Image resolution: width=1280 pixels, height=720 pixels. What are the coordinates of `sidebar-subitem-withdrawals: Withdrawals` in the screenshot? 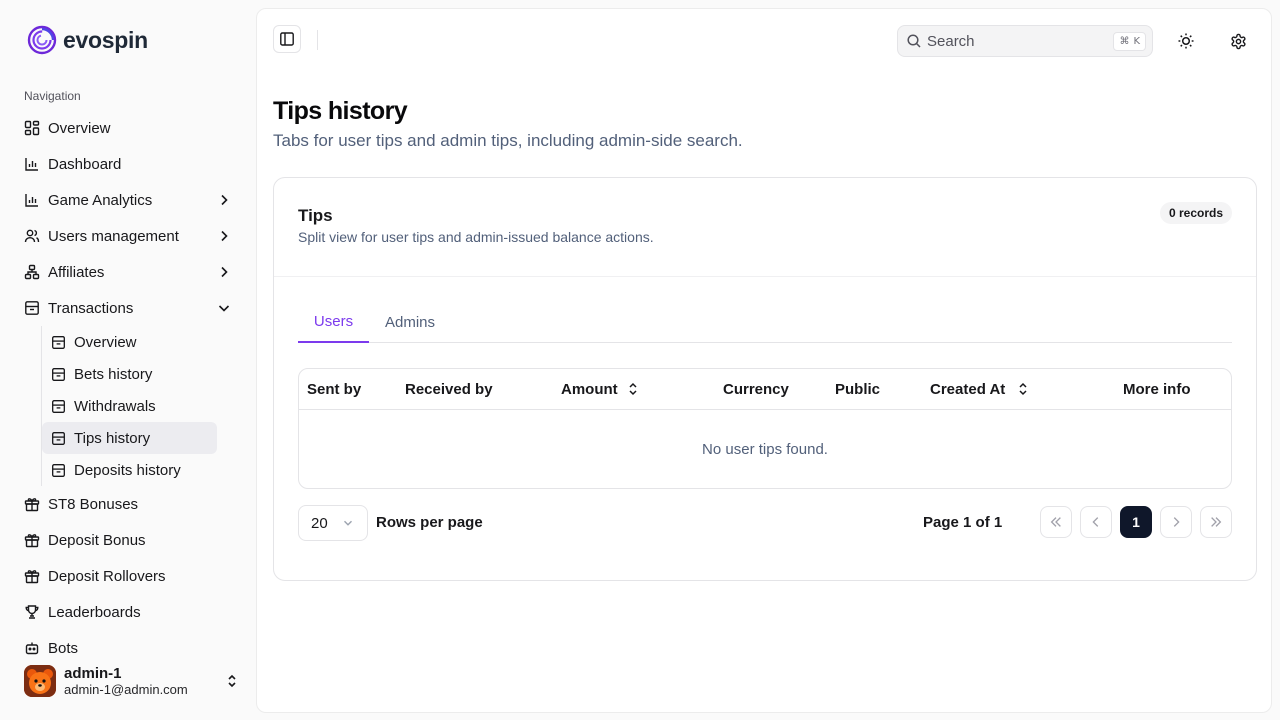 It's located at (129, 406).